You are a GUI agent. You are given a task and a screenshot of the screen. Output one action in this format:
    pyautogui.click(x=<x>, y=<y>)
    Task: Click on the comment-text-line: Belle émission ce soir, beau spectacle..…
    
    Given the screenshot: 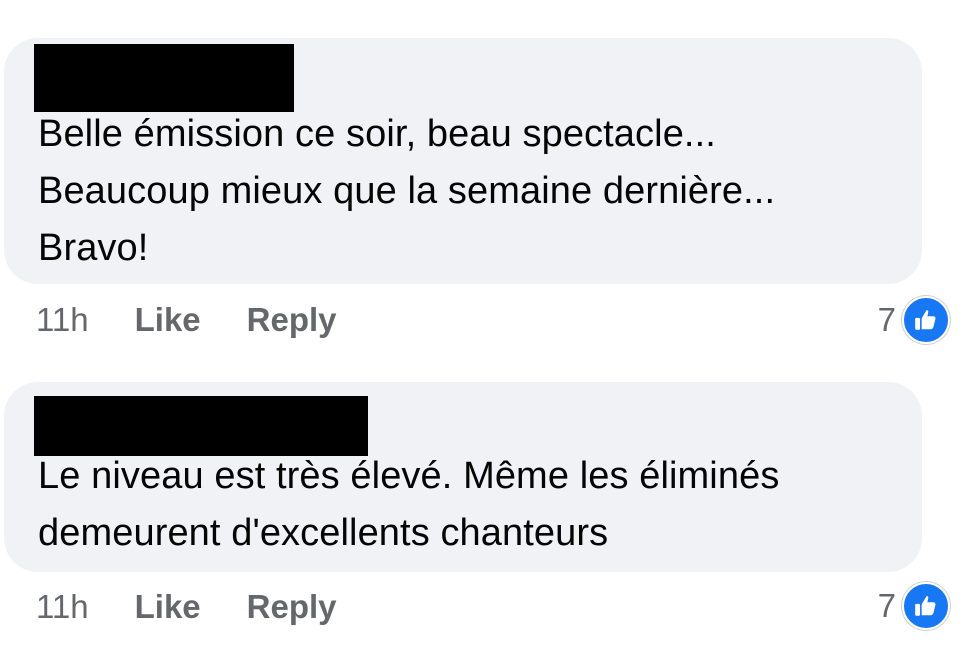 What is the action you would take?
    pyautogui.click(x=377, y=134)
    